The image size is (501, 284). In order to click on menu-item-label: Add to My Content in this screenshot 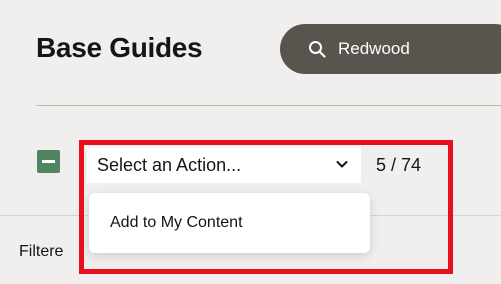, I will do `click(176, 222)`.